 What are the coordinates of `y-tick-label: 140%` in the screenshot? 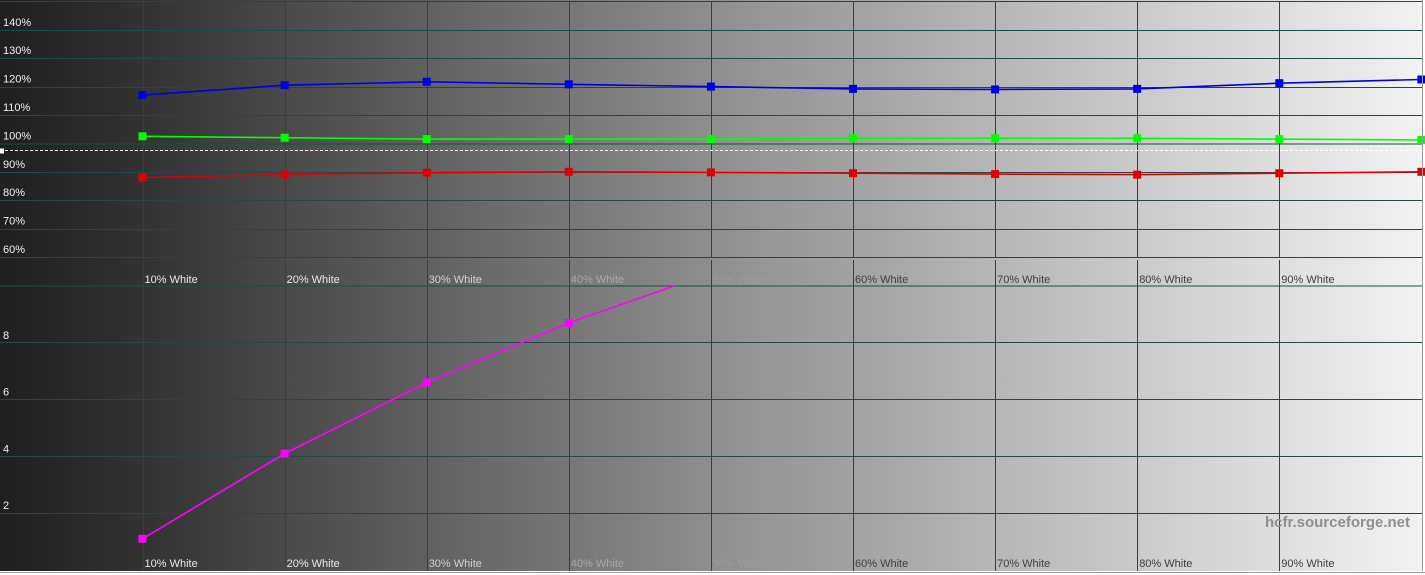 It's located at (17, 23).